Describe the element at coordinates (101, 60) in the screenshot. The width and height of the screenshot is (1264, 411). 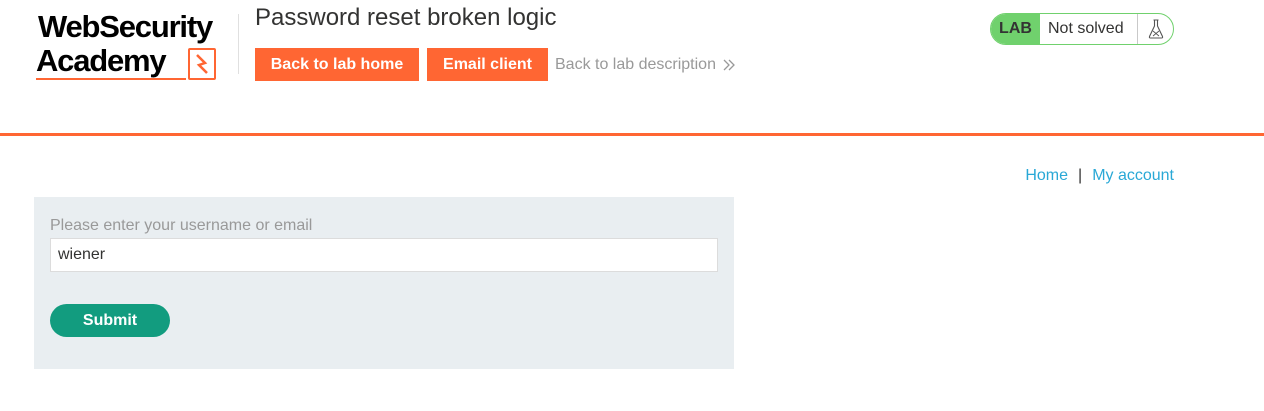
I see `logo-text-line2: Academy` at that location.